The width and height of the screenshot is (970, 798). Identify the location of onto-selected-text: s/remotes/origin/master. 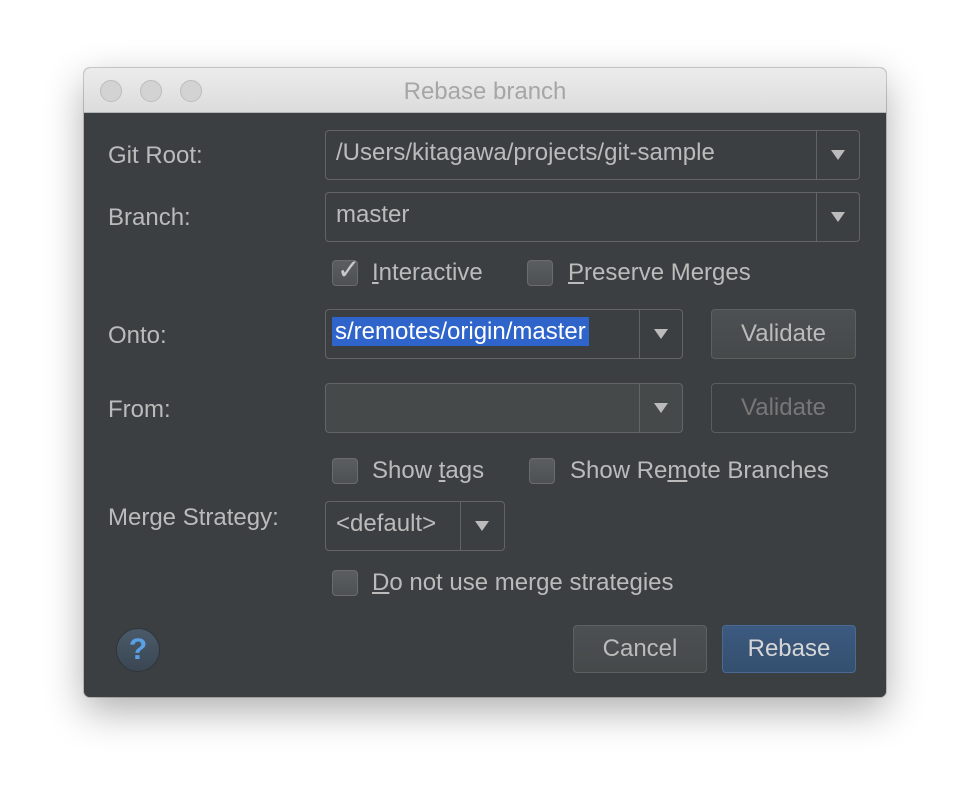
(460, 331).